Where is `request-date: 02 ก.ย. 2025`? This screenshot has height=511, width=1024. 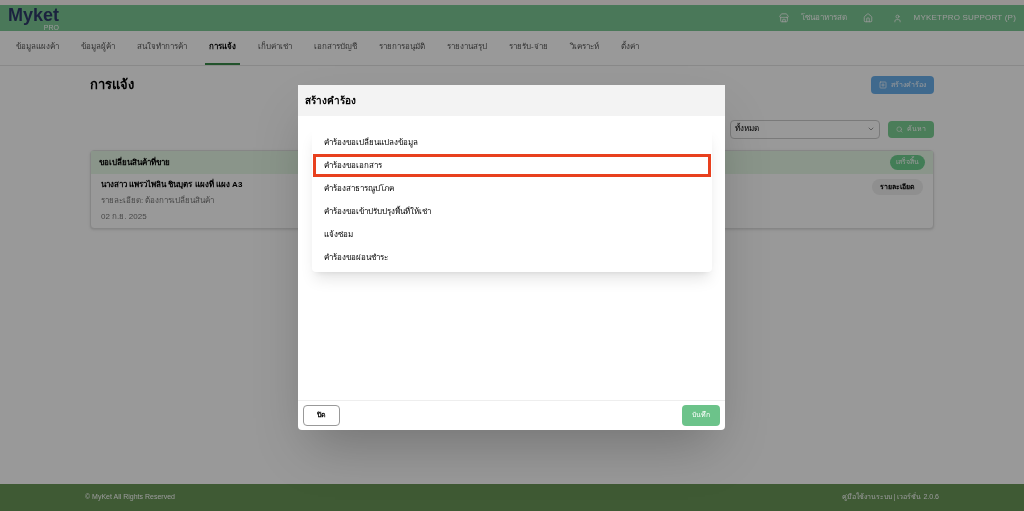
request-date: 02 ก.ย. 2025 is located at coordinates (124, 217).